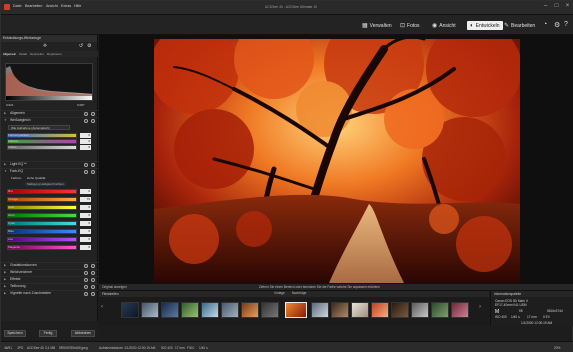 This screenshot has height=352, width=573. What do you see at coordinates (410, 25) in the screenshot?
I see `mode-photos-button: ⊡ Fotos` at bounding box center [410, 25].